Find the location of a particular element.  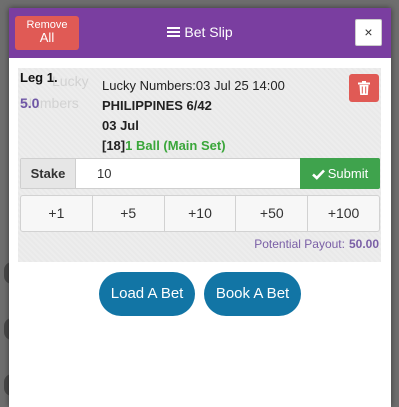

stake-row: Stake Submit is located at coordinates (200, 173).